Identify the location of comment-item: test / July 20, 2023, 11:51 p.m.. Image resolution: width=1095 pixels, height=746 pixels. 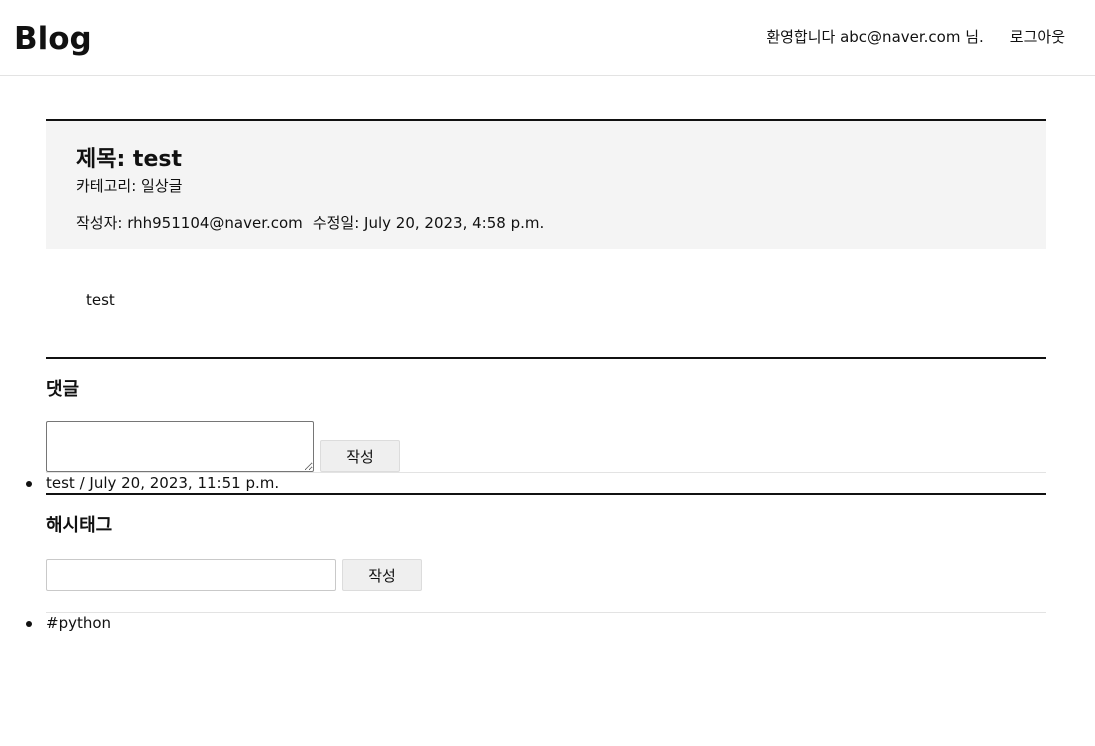
(536, 483).